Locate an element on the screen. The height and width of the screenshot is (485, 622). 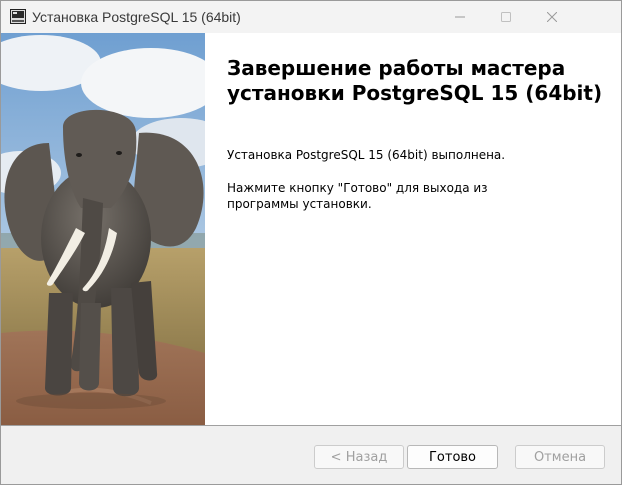
window-title: Установка PostgreSQL 15 (64bit) is located at coordinates (136, 17).